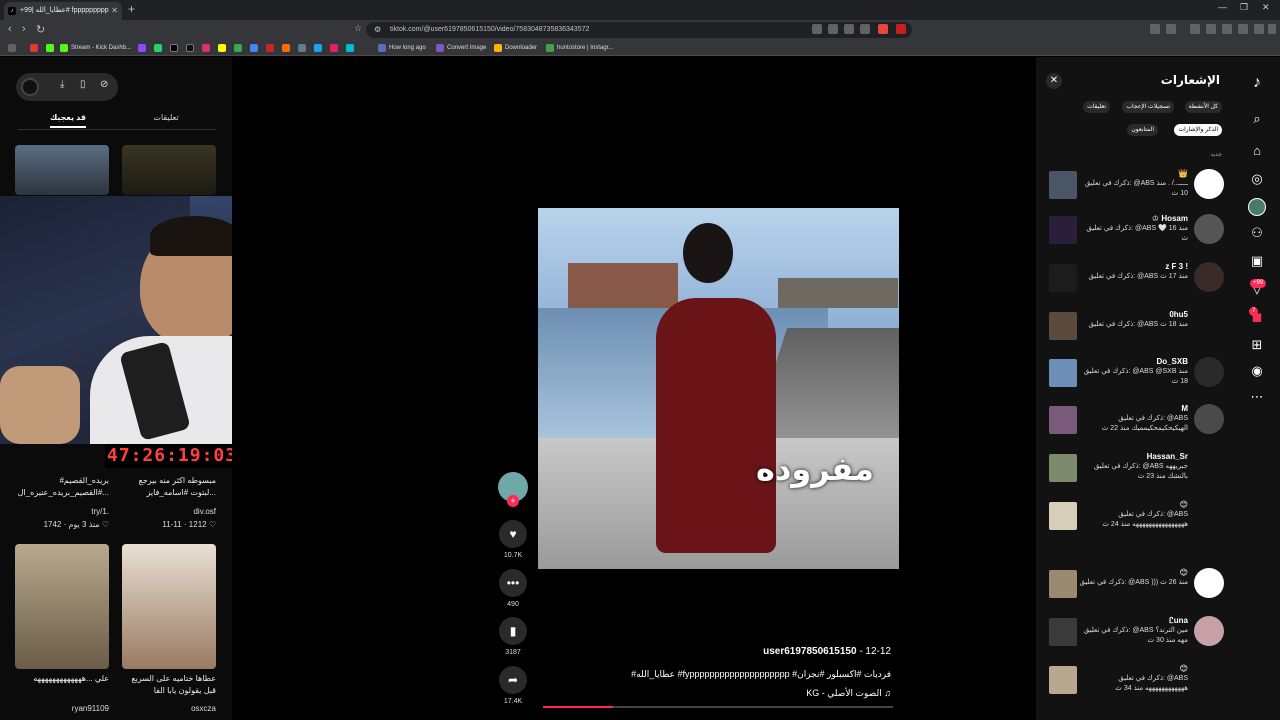  What do you see at coordinates (166, 117) in the screenshot?
I see `tab-comments: تعليقات` at bounding box center [166, 117].